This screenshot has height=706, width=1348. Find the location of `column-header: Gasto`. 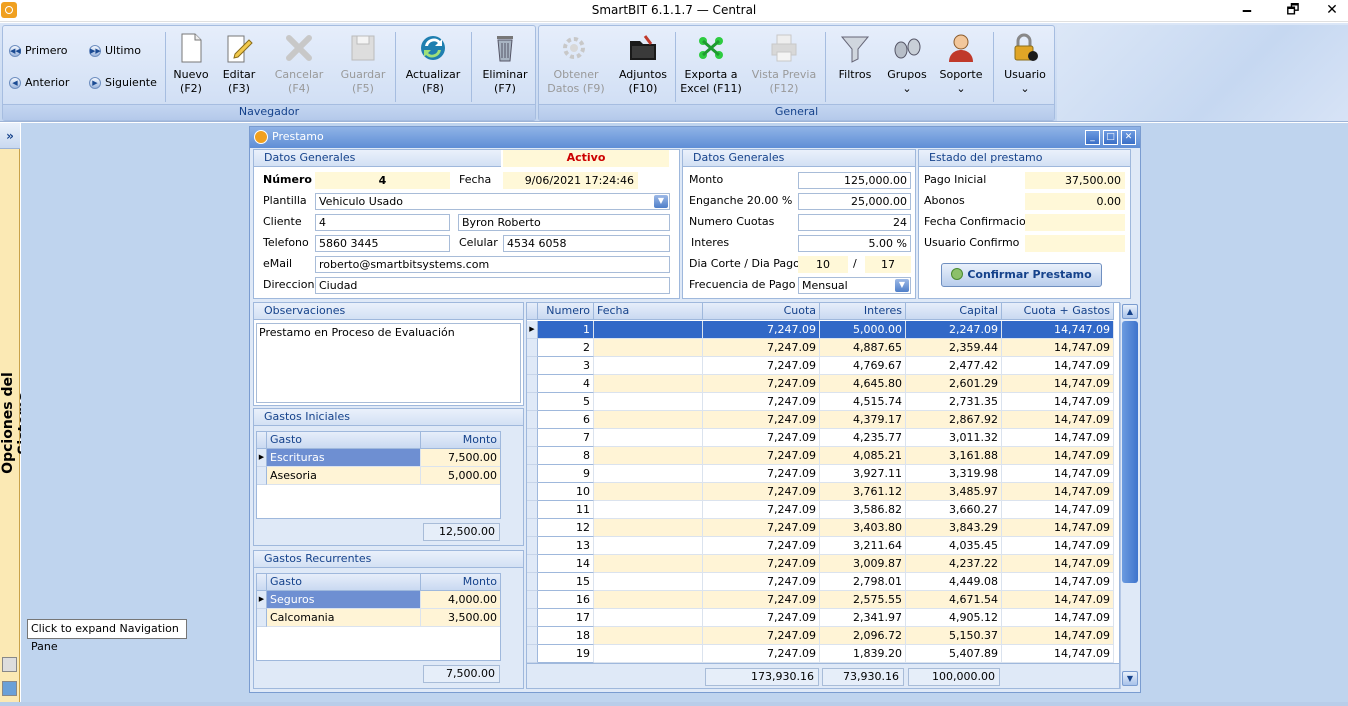

column-header: Gasto is located at coordinates (344, 582).